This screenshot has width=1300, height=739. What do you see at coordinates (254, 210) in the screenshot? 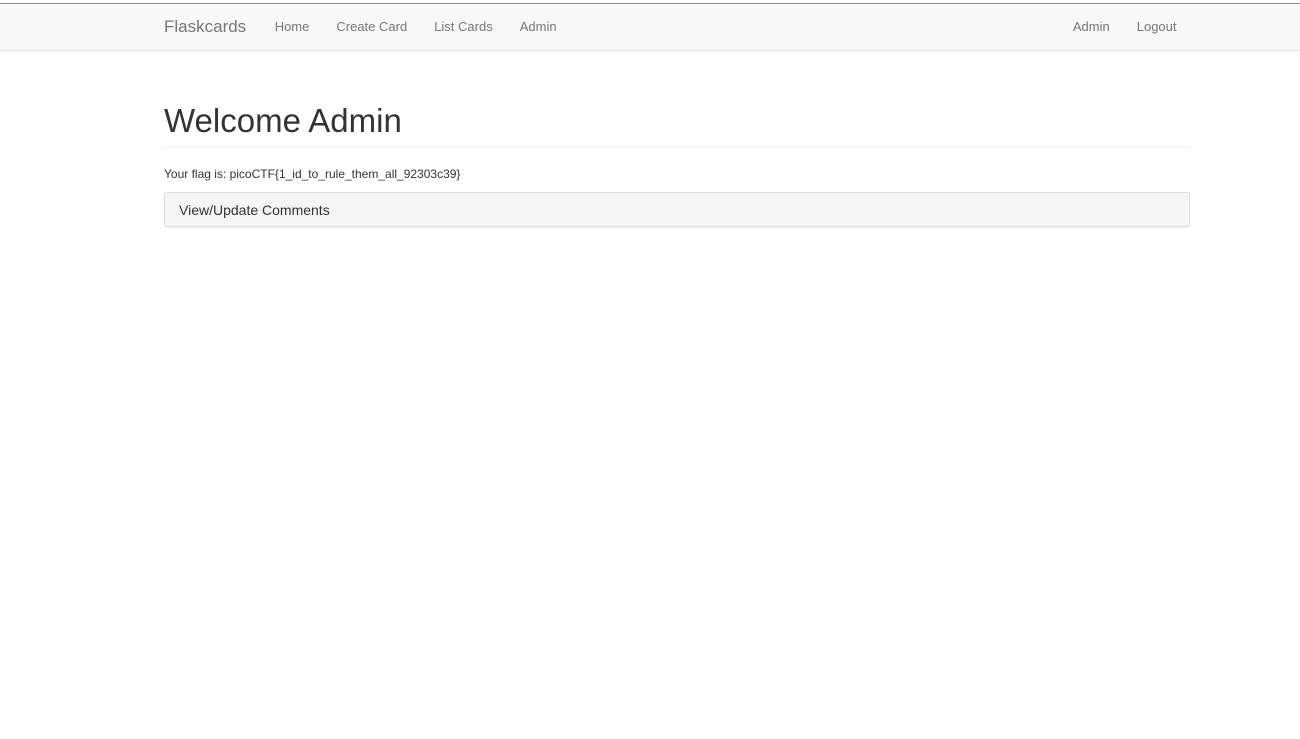
I see `comments-panel-title: View/Update Comments` at bounding box center [254, 210].